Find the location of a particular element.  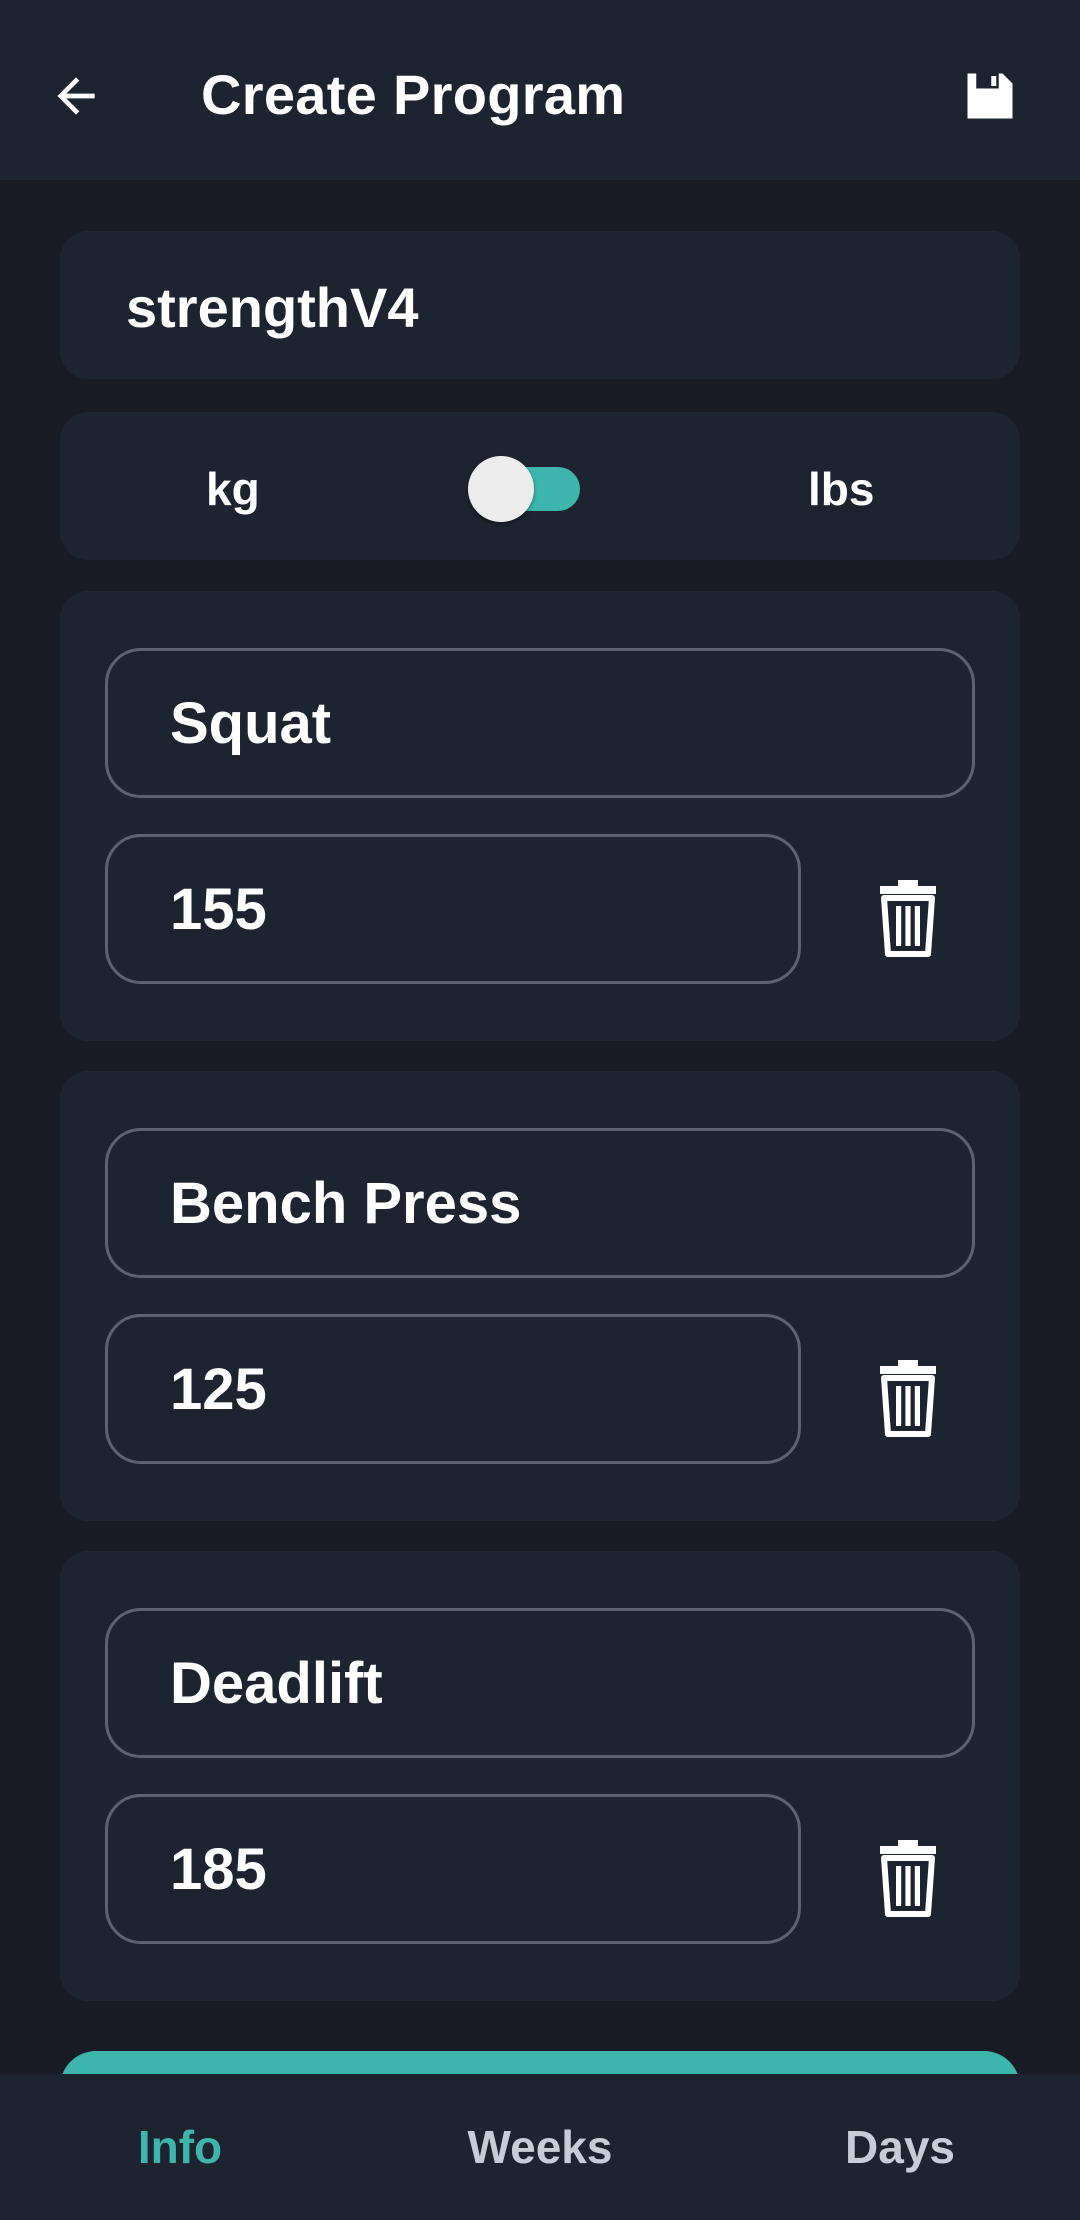

lift-weight-value: 185 is located at coordinates (218, 1869).